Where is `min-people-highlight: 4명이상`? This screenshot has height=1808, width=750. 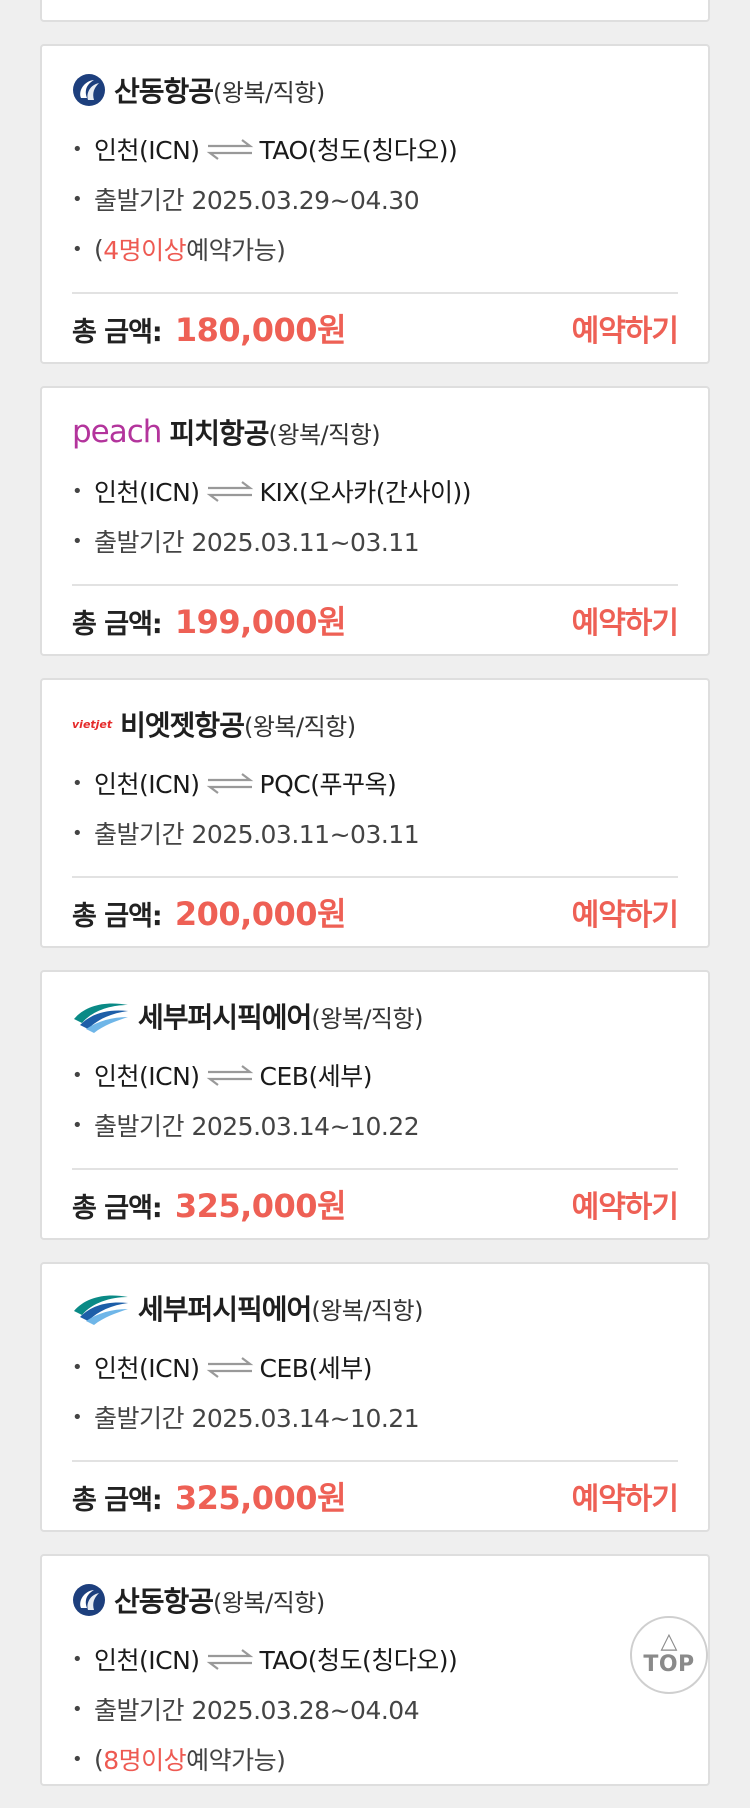
min-people-highlight: 4명이상 is located at coordinates (145, 250).